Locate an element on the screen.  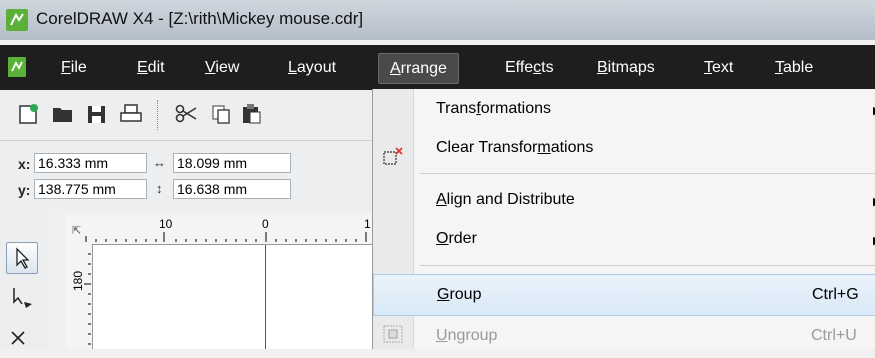
cut-icon is located at coordinates (186, 114).